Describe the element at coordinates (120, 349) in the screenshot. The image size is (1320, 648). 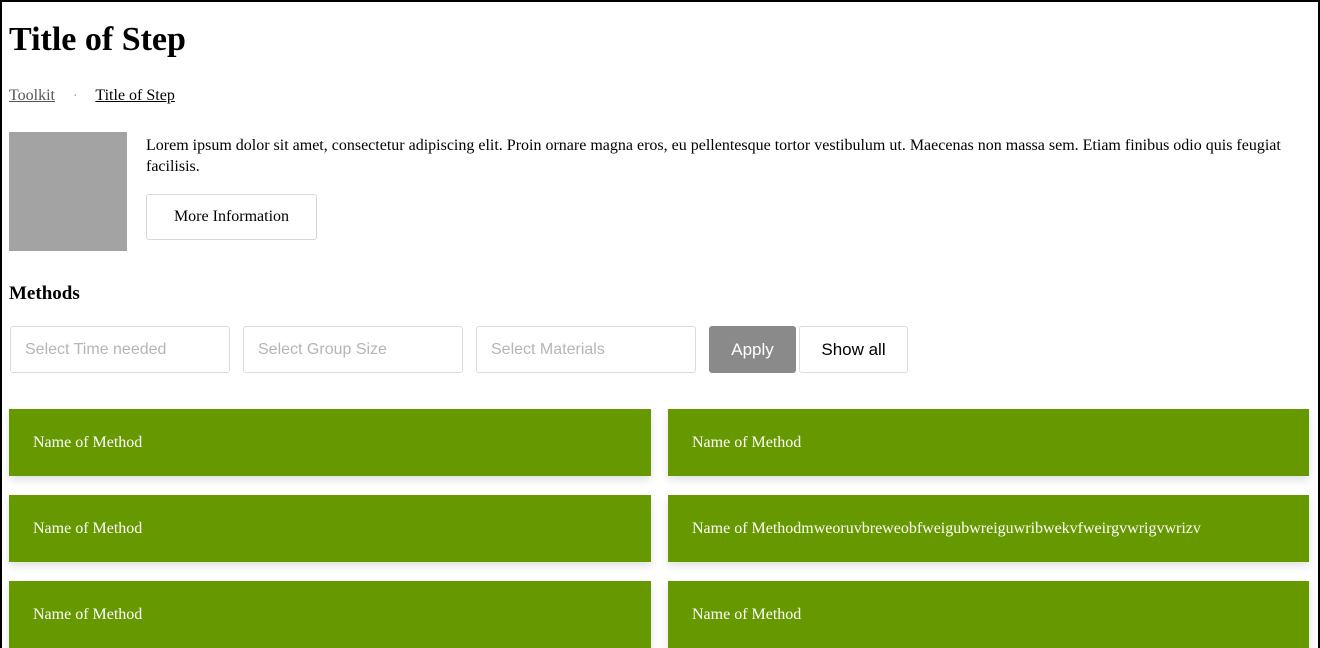
I see `time-needed-select` at that location.